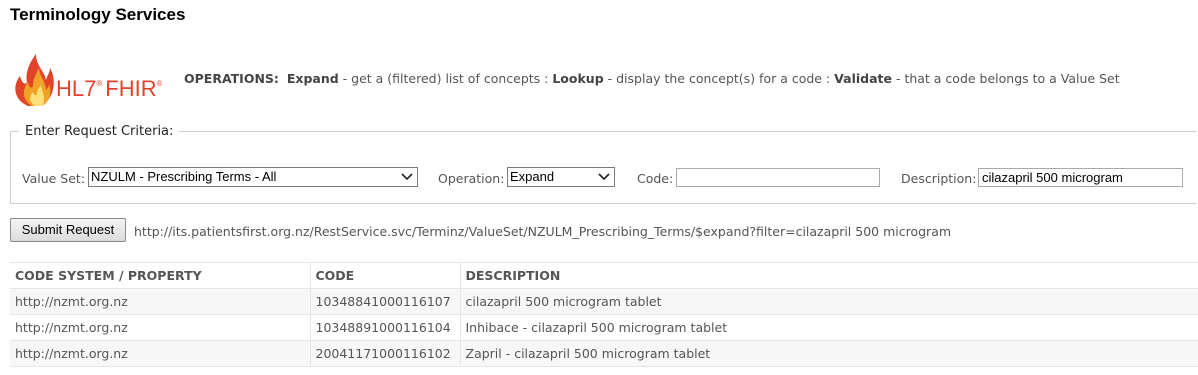  I want to click on operations-heading: OPERATIONS:, so click(231, 78).